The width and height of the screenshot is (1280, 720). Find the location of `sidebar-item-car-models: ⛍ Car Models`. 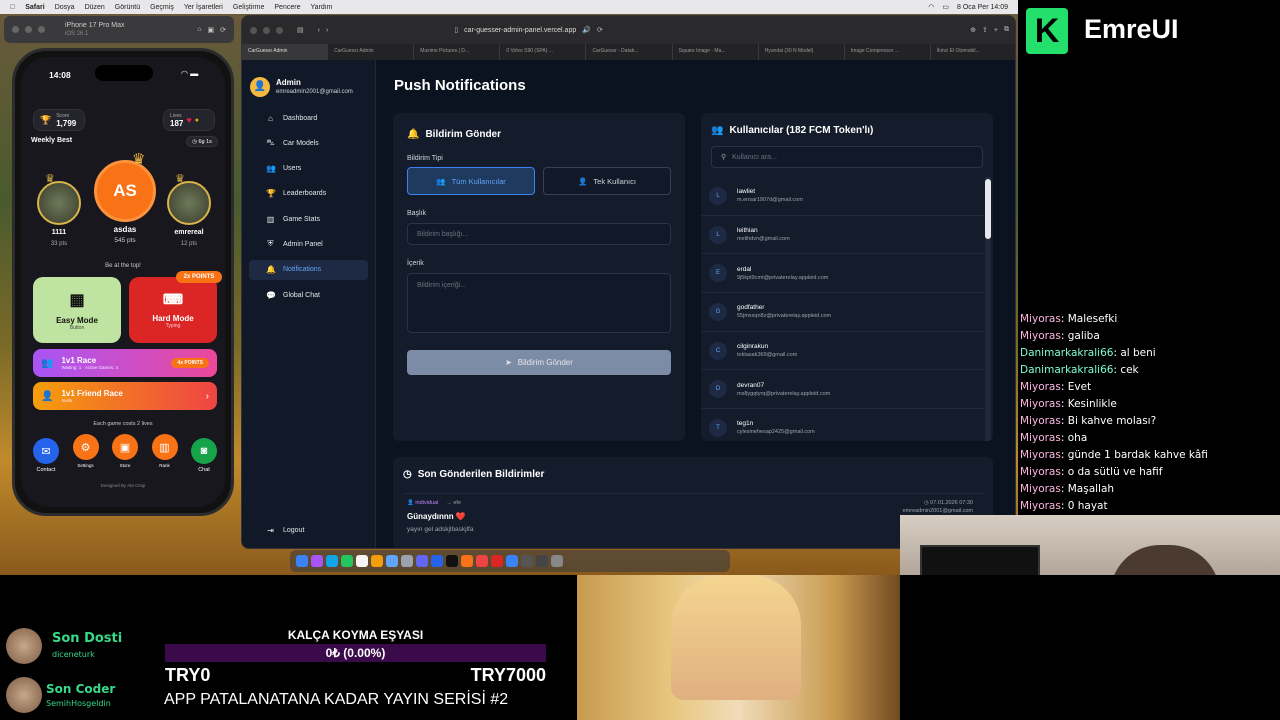

sidebar-item-car-models: ⛍ Car Models is located at coordinates (308, 143).